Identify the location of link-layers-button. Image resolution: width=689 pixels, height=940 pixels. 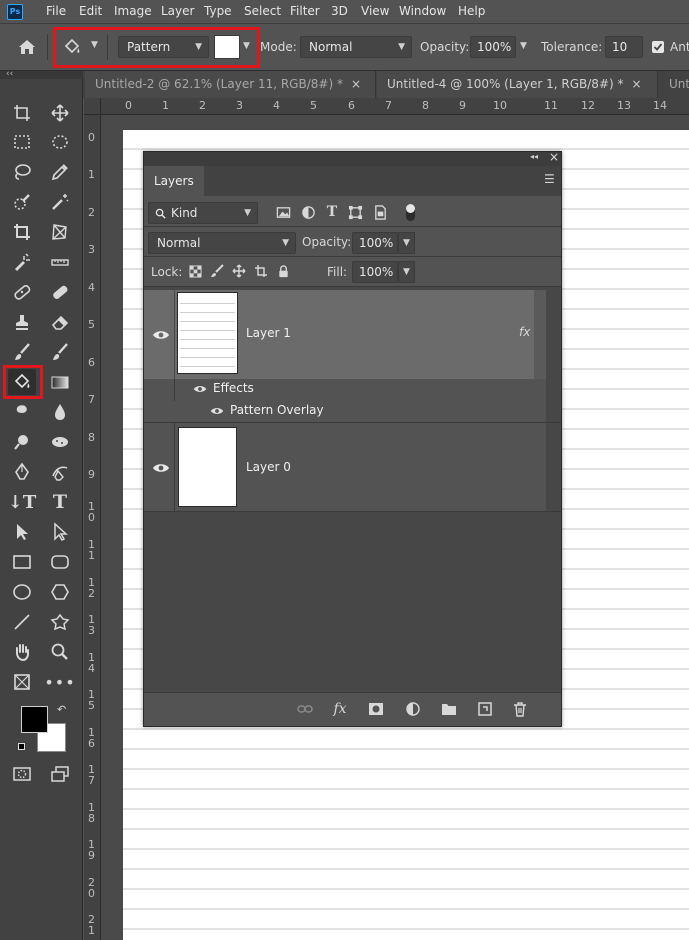
(305, 709).